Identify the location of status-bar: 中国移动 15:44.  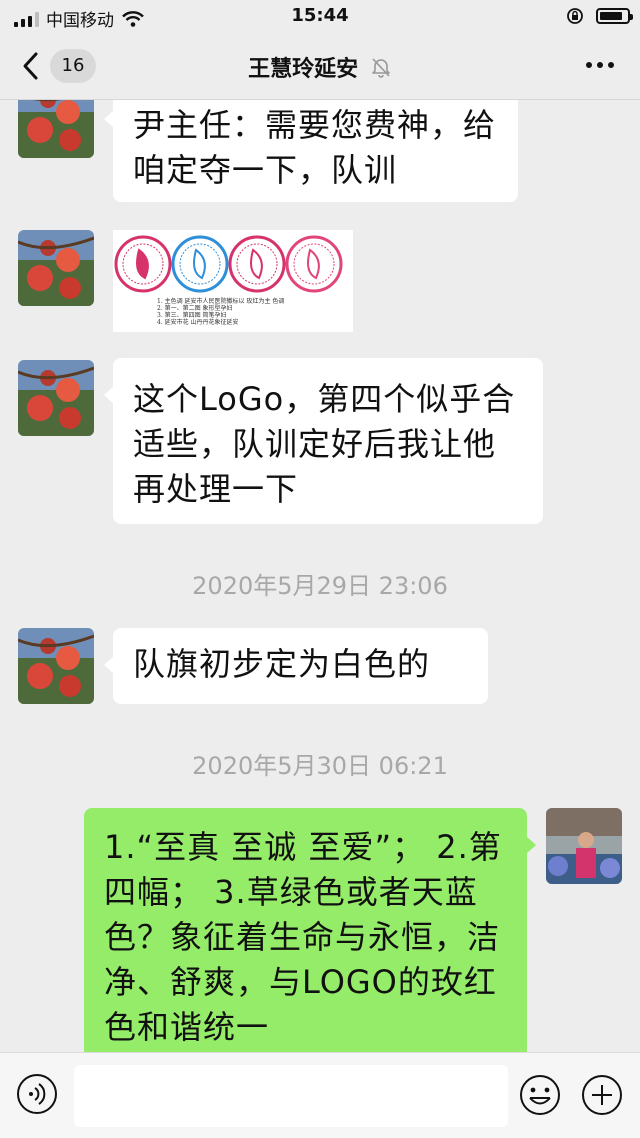
(320, 17).